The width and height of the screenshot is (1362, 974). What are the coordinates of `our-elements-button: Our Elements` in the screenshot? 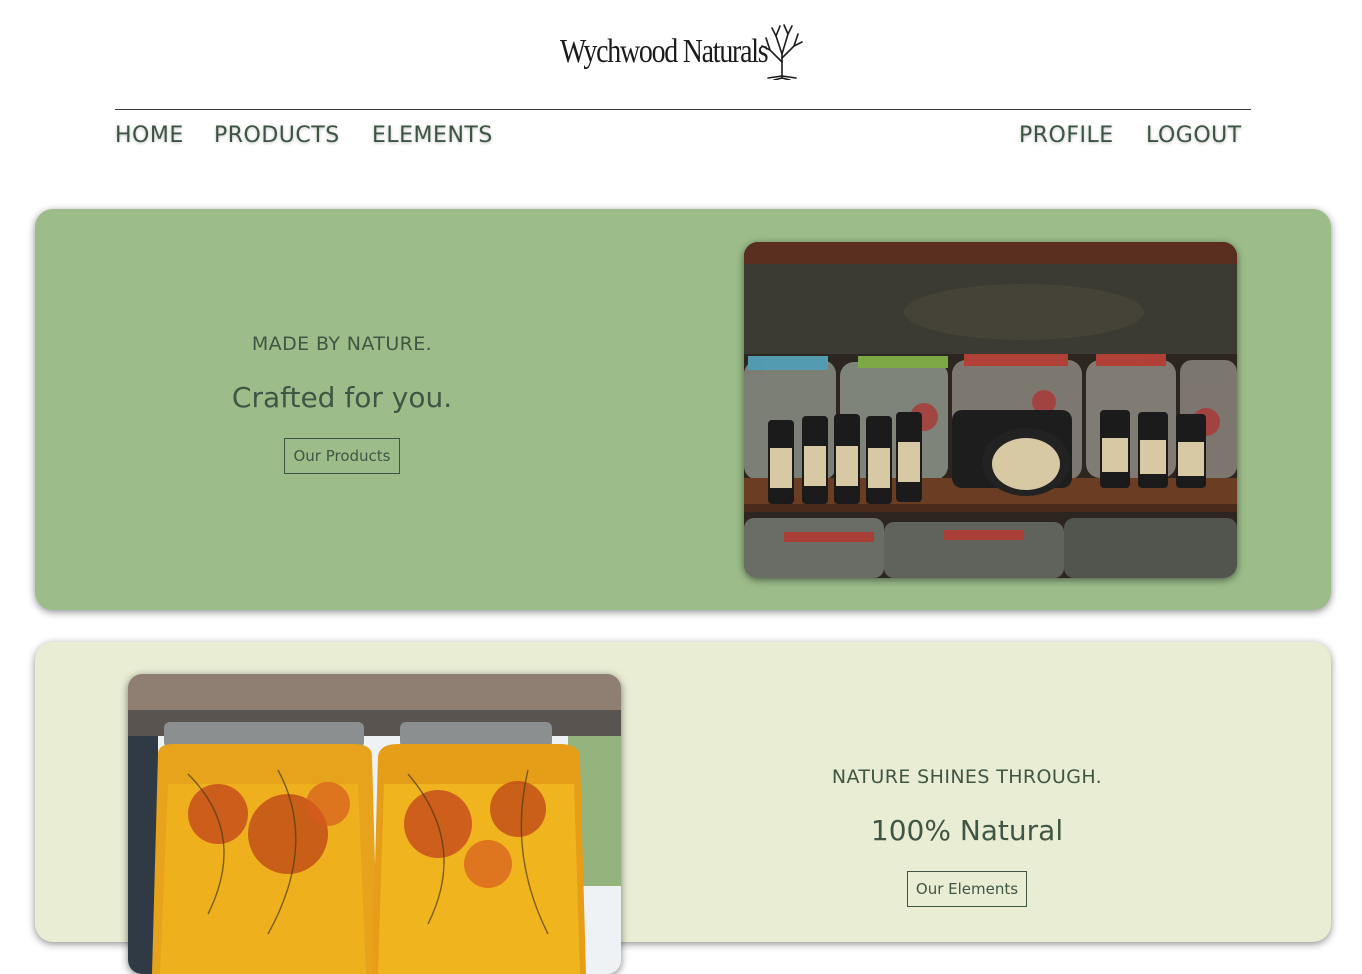 It's located at (967, 889).